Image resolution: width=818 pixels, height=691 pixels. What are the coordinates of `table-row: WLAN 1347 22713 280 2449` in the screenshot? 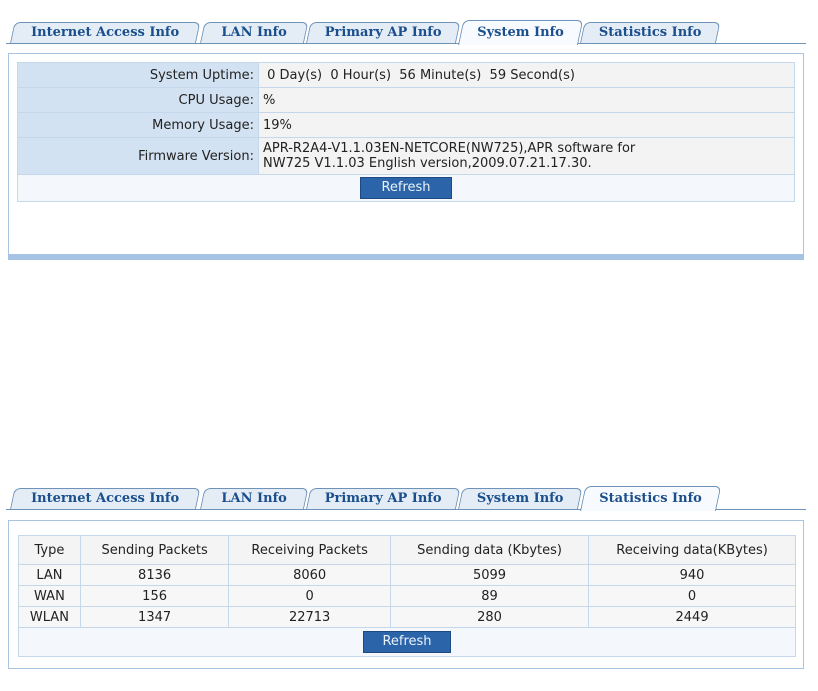 It's located at (407, 617).